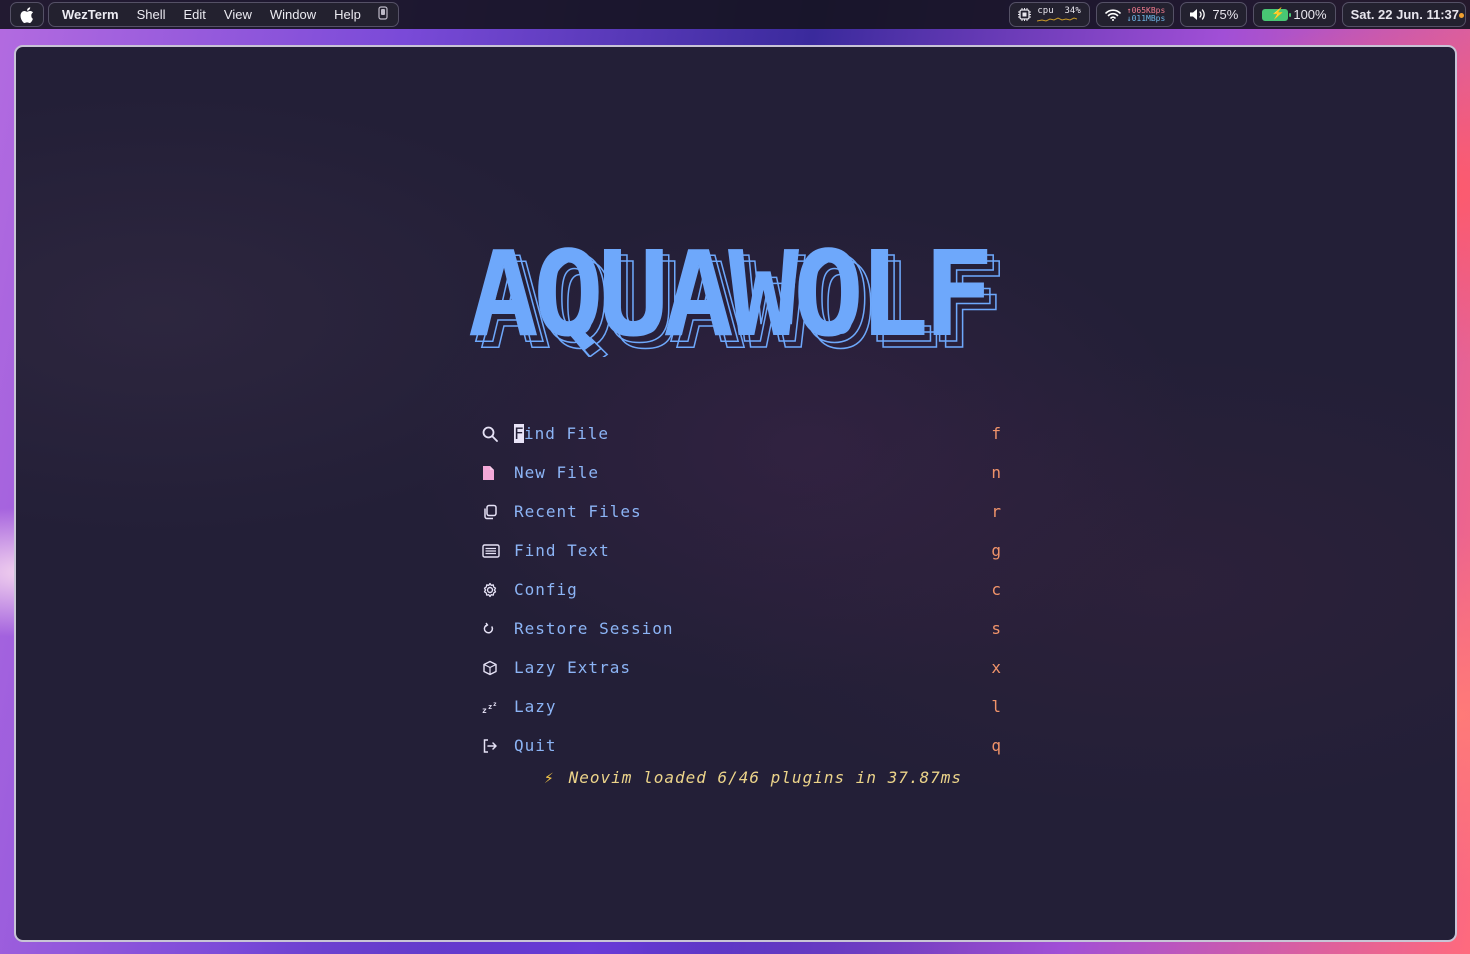 This screenshot has height=954, width=1470. I want to click on entry-key: s, so click(996, 628).